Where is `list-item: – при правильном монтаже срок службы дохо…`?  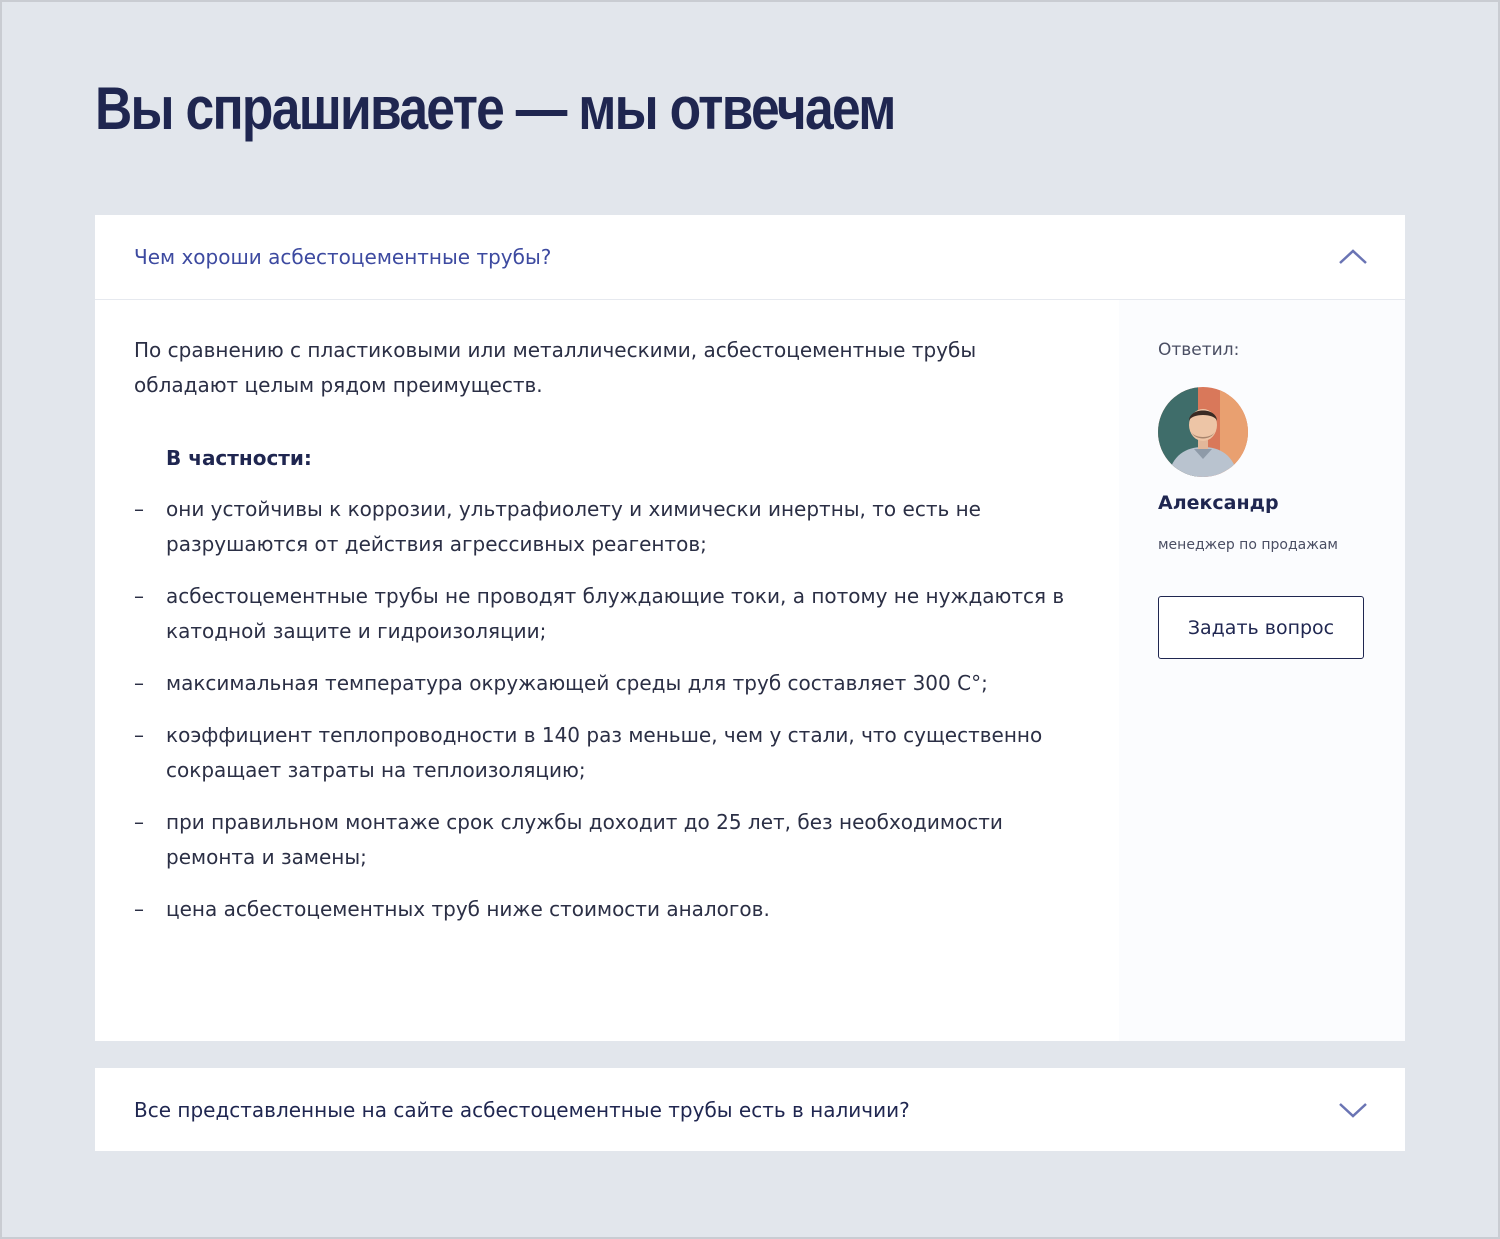 list-item: – при правильном монтаже срок службы дохо… is located at coordinates (604, 840).